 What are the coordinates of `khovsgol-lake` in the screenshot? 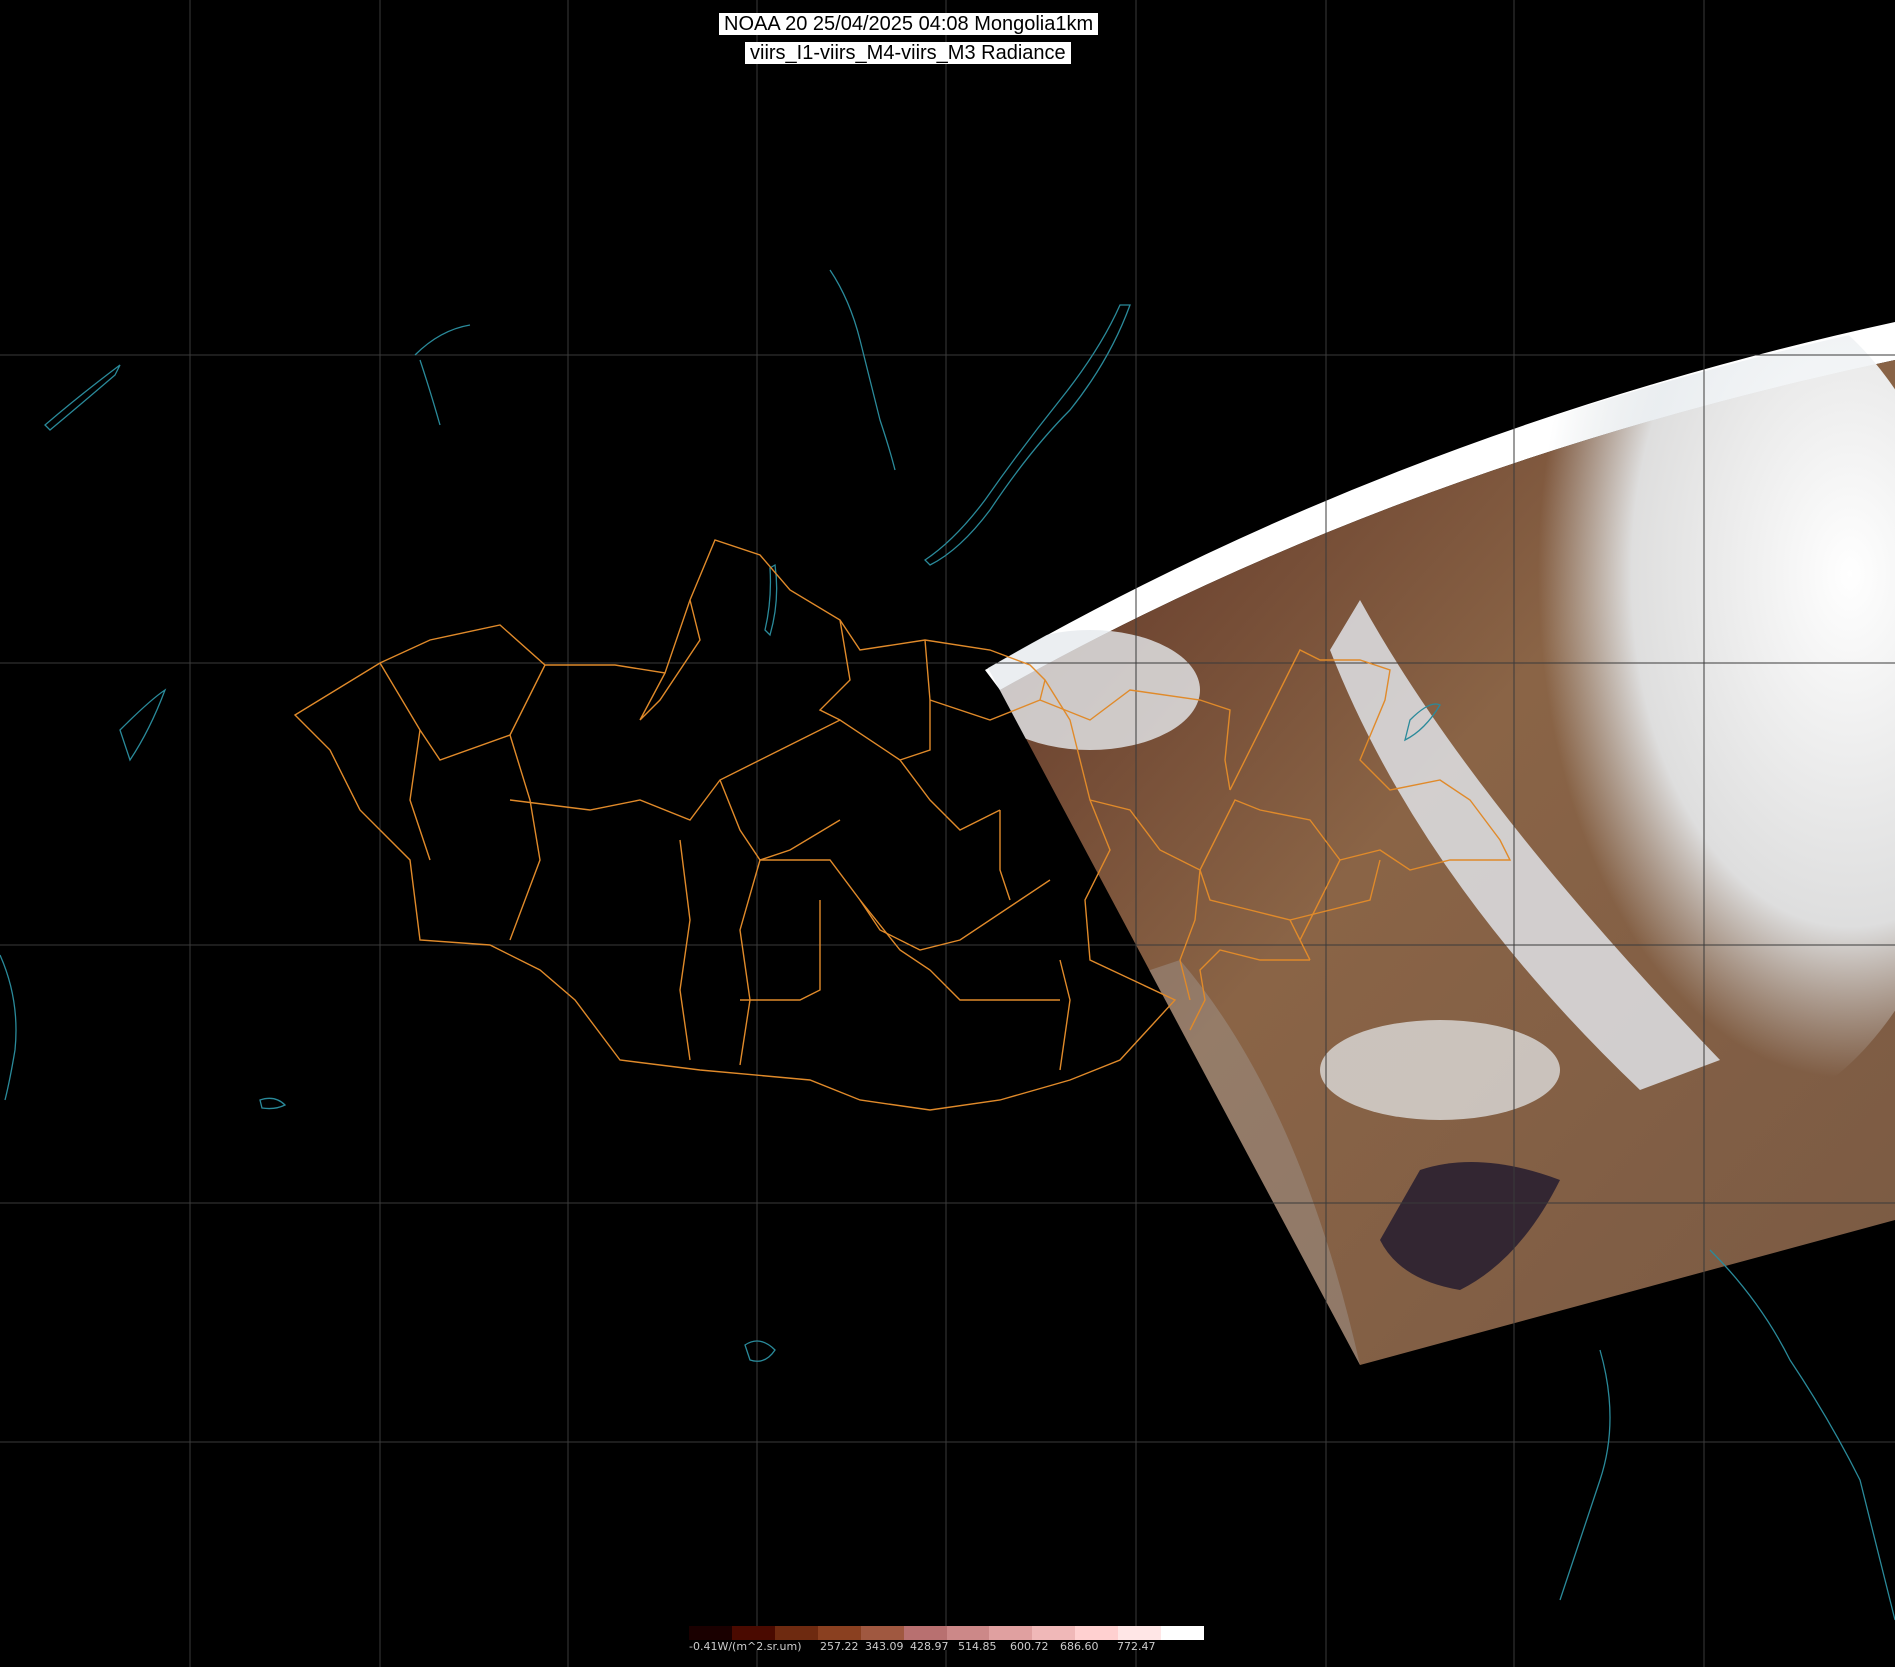 It's located at (771, 600).